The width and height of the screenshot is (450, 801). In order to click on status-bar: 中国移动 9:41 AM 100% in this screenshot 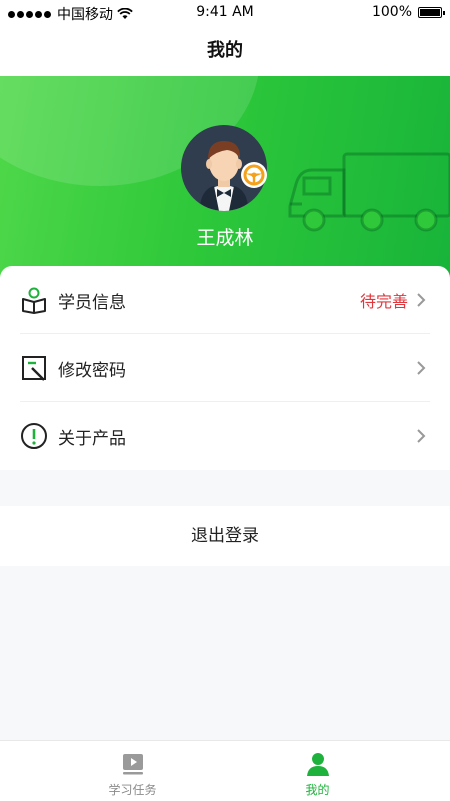, I will do `click(225, 13)`.